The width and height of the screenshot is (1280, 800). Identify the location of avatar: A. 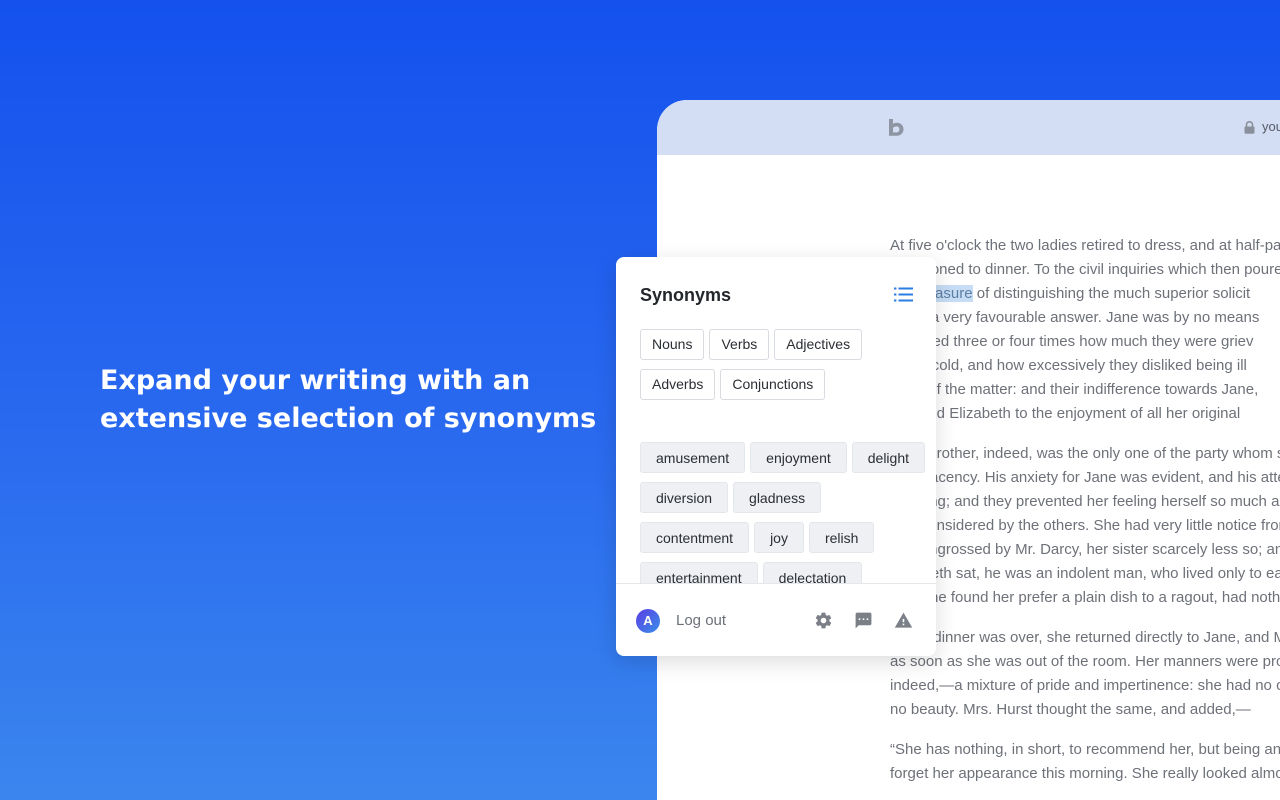
(648, 621).